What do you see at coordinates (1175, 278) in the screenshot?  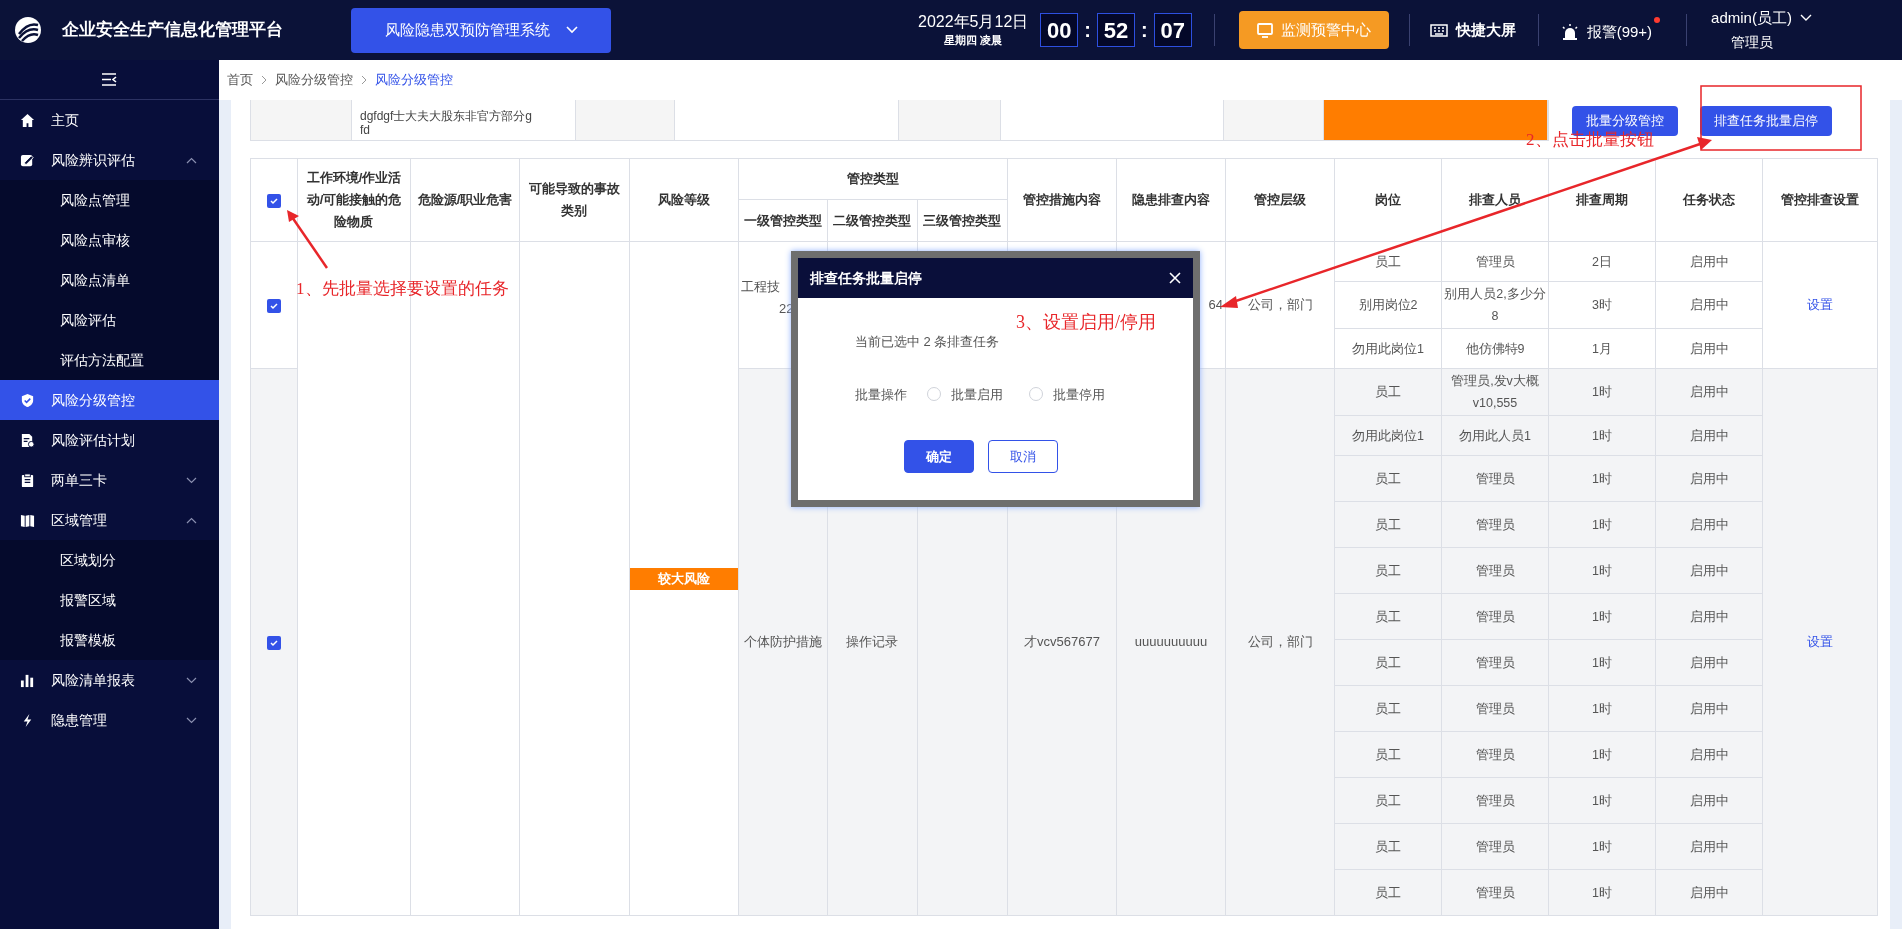 I see `close-icon` at bounding box center [1175, 278].